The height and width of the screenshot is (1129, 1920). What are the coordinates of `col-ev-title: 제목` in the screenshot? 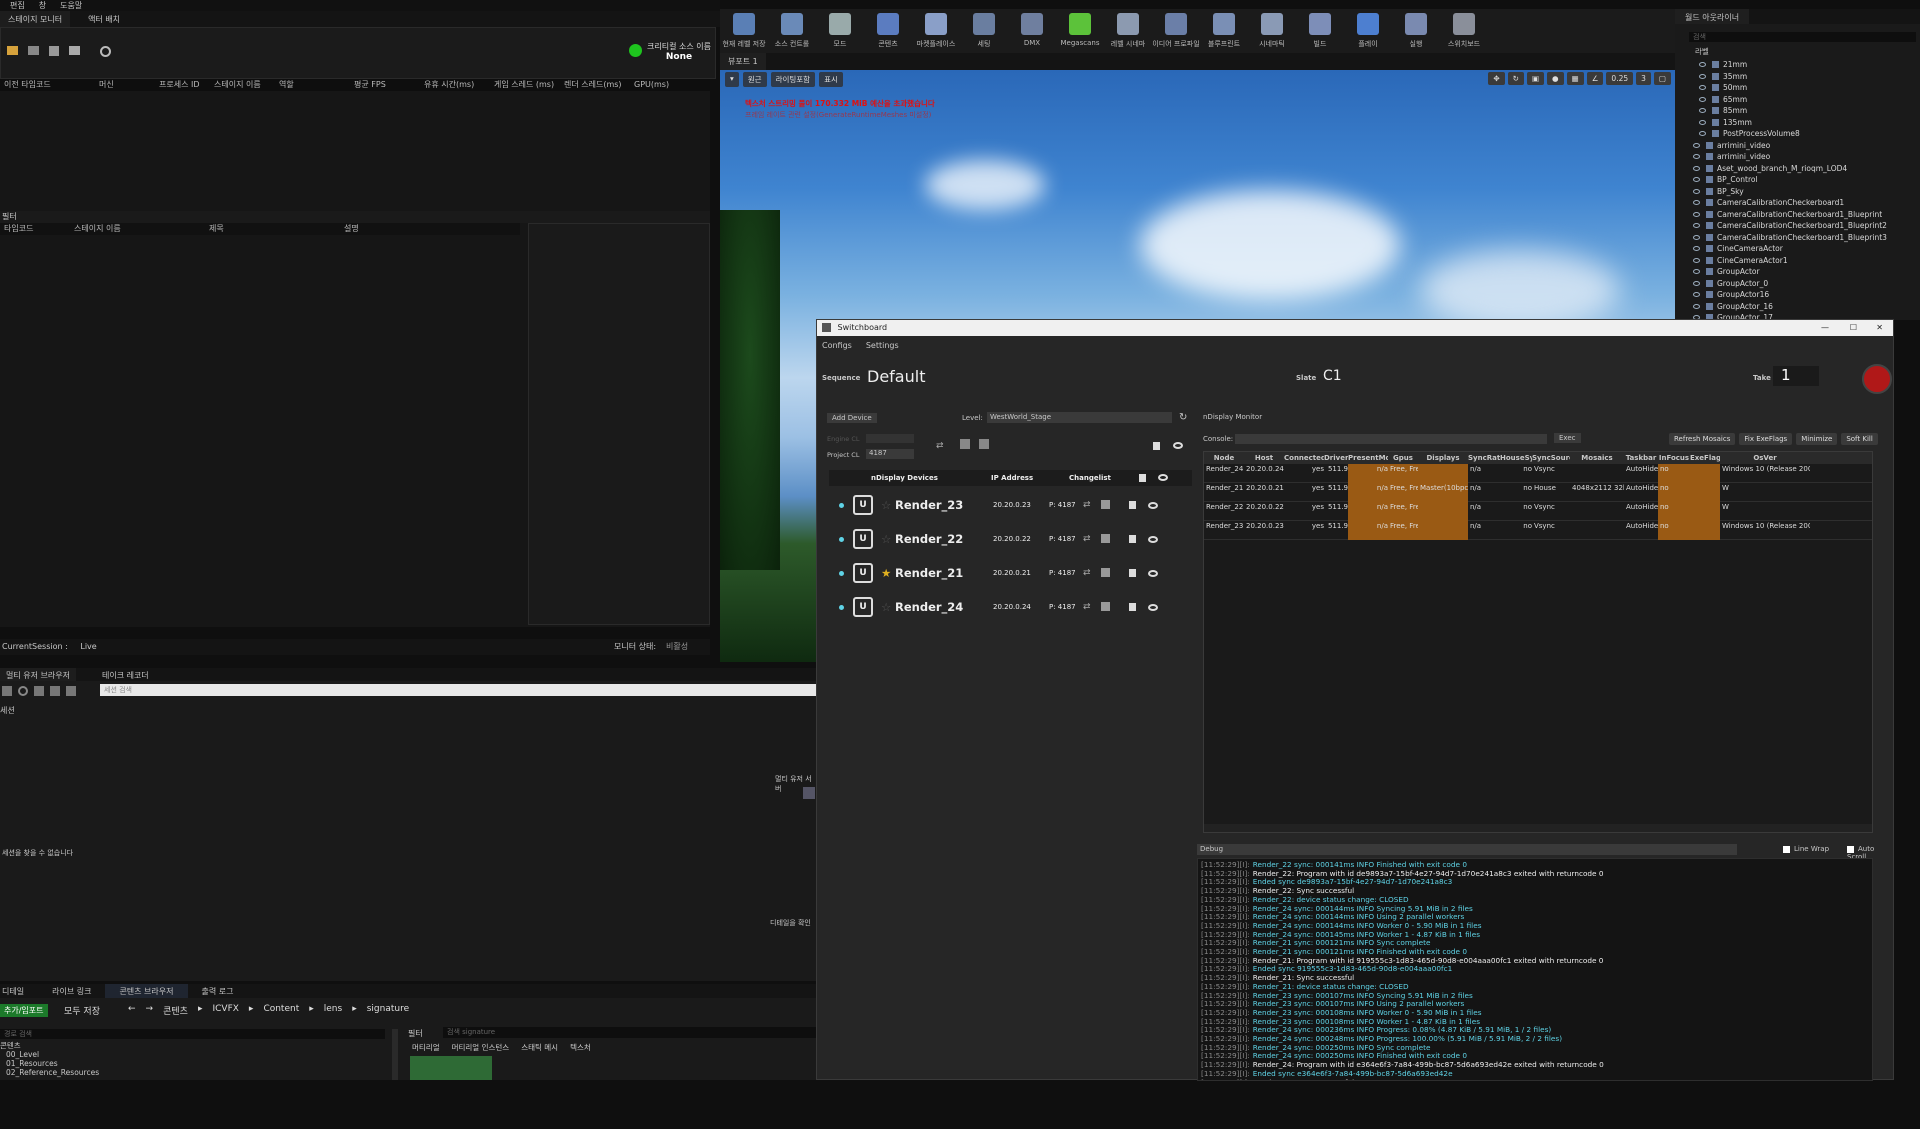 It's located at (272, 229).